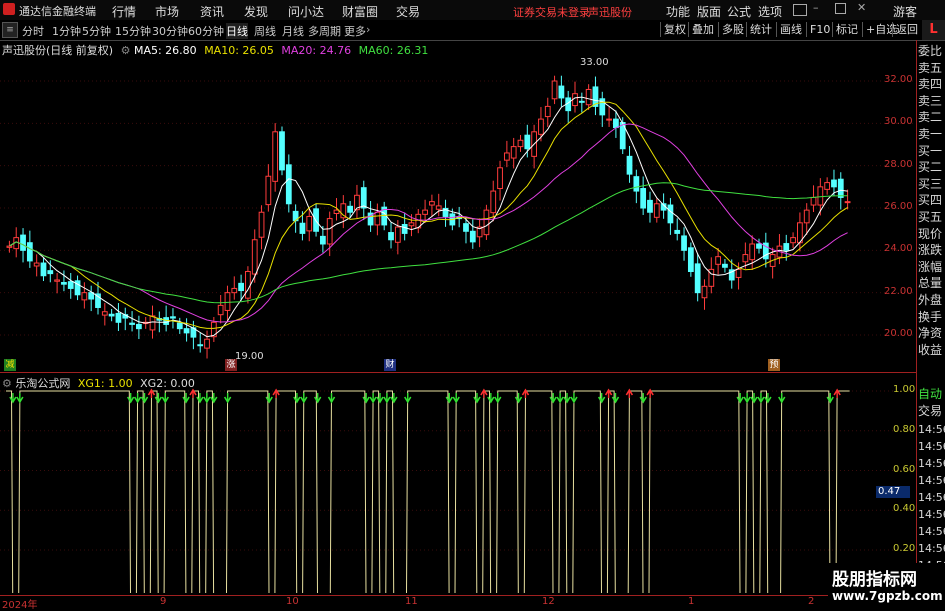 The height and width of the screenshot is (611, 945). I want to click on x-tick-oct: 10, so click(292, 601).